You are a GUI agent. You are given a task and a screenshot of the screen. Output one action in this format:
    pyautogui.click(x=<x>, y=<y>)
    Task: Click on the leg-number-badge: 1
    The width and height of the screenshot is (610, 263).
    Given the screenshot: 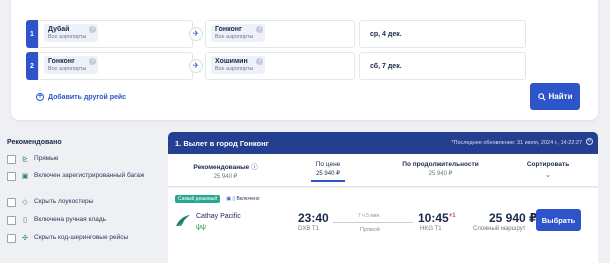 What is the action you would take?
    pyautogui.click(x=32, y=34)
    